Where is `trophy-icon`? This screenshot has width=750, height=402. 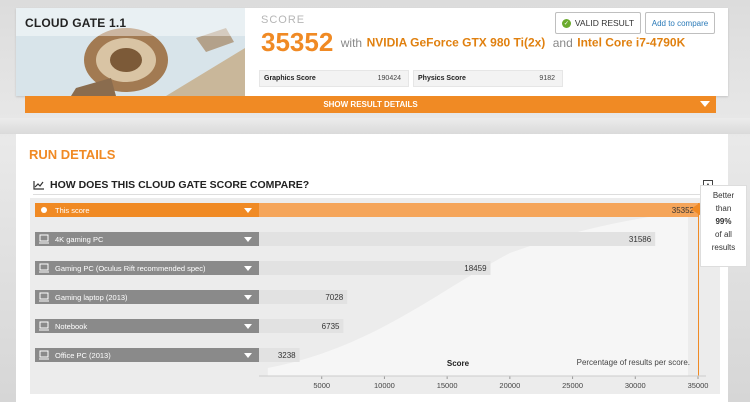 trophy-icon is located at coordinates (44, 210).